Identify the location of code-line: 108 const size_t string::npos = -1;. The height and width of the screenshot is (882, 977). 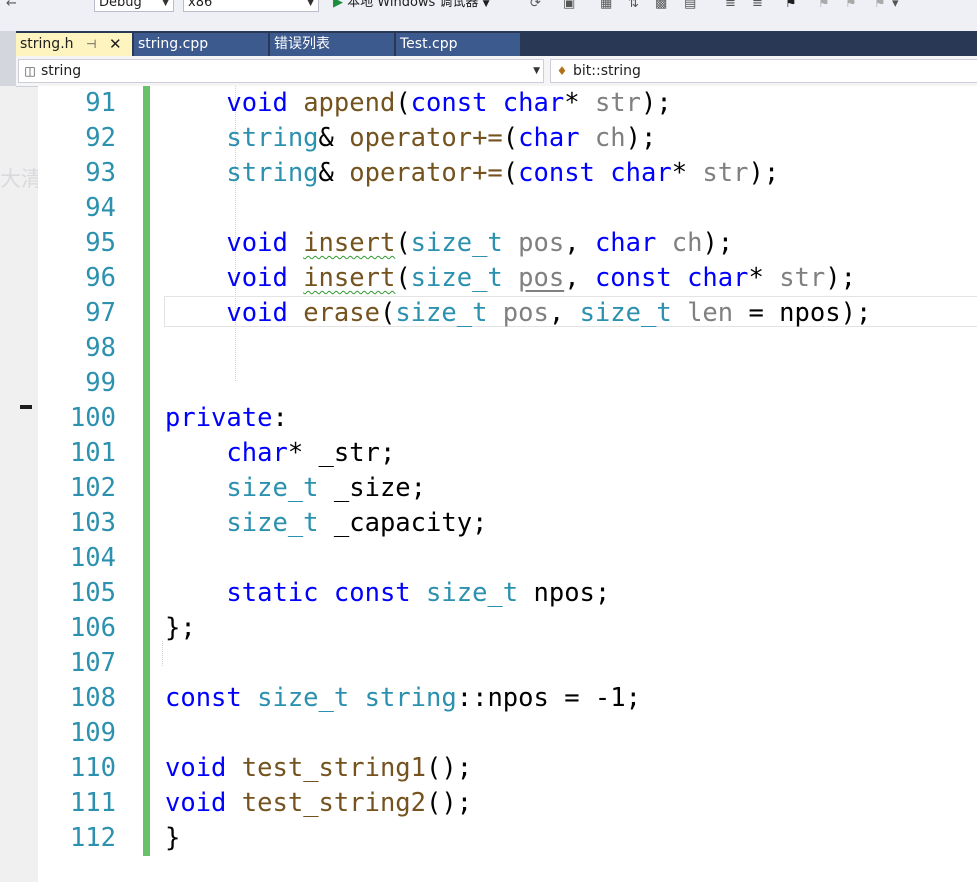
(507, 698).